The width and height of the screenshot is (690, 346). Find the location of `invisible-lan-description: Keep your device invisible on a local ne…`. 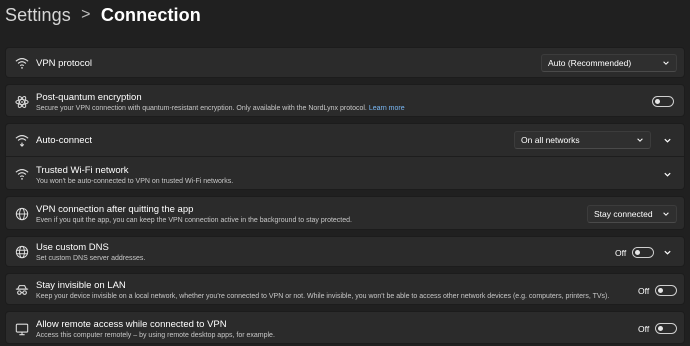

invisible-lan-description: Keep your device invisible on a local ne… is located at coordinates (323, 296).